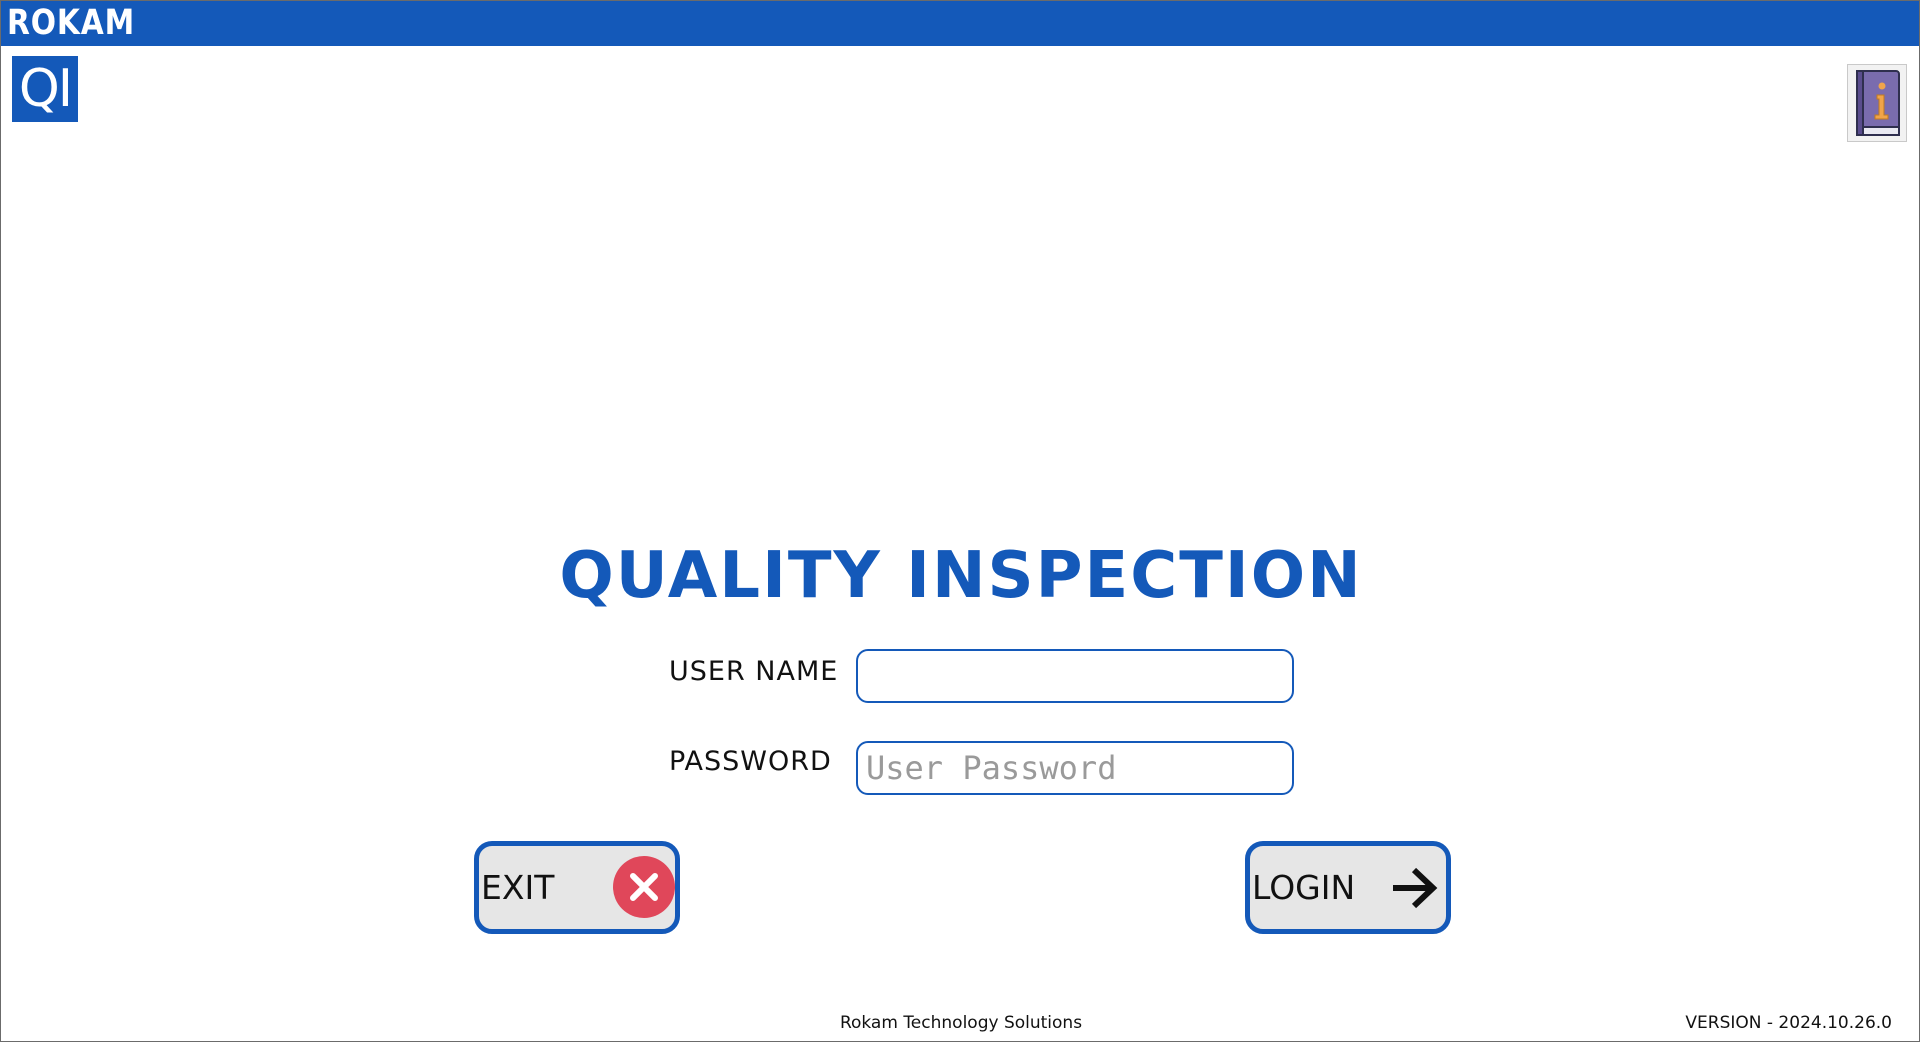 This screenshot has width=1920, height=1042. What do you see at coordinates (750, 761) in the screenshot?
I see `password-label: PASSWORD` at bounding box center [750, 761].